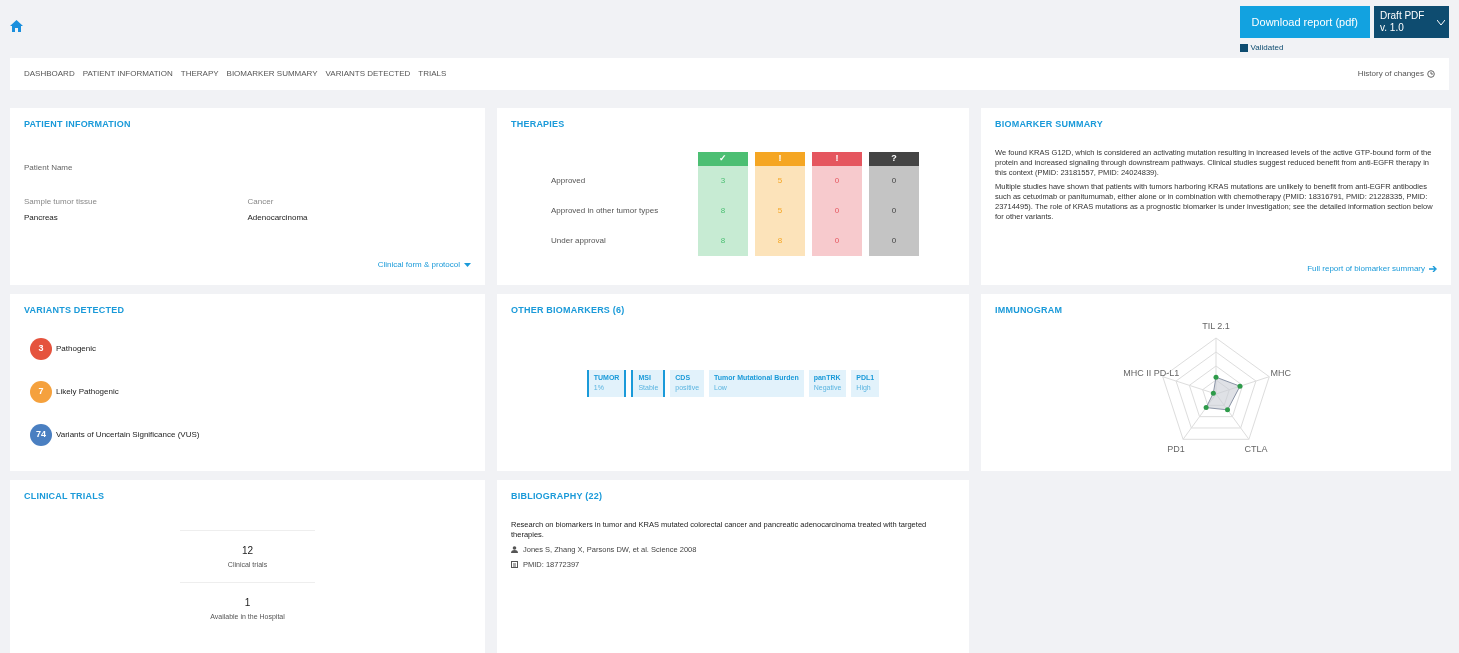  Describe the element at coordinates (49, 167) in the screenshot. I see `field-label: Patient Name` at that location.